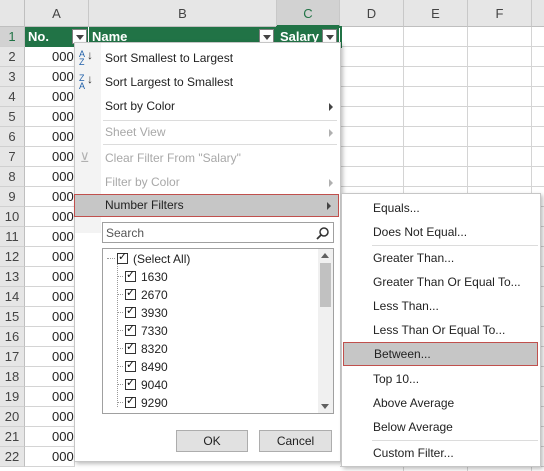 The width and height of the screenshot is (544, 471). Describe the element at coordinates (308, 13) in the screenshot. I see `column-header-c: C` at that location.